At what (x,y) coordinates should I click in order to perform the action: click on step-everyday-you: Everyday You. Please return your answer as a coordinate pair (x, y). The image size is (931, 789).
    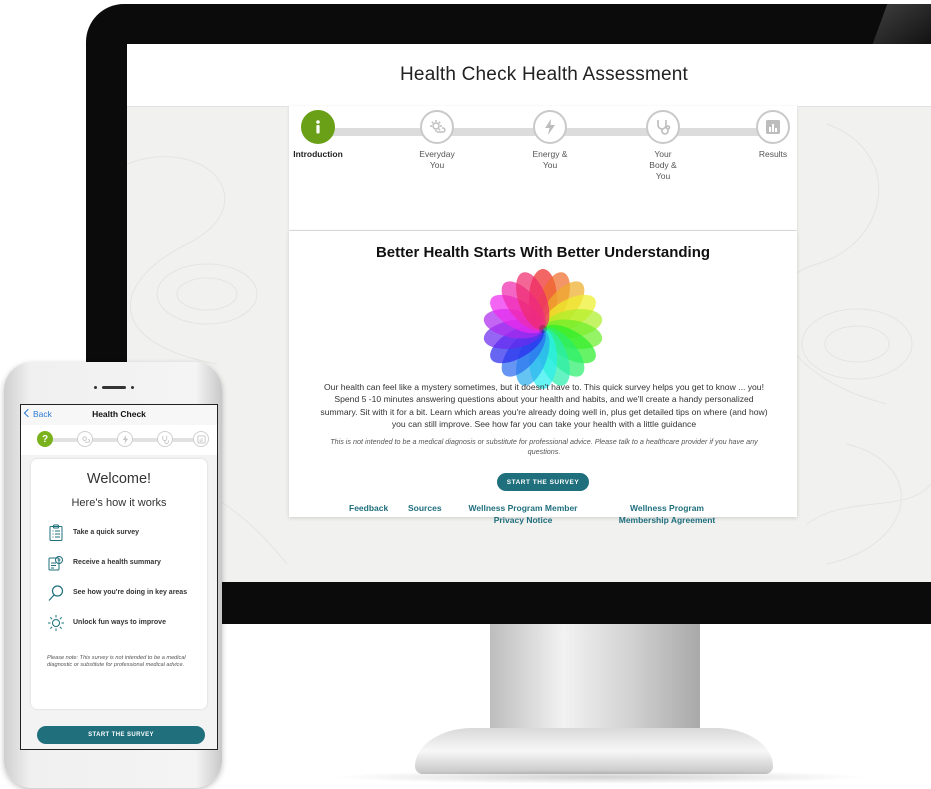
    Looking at the image, I should click on (437, 140).